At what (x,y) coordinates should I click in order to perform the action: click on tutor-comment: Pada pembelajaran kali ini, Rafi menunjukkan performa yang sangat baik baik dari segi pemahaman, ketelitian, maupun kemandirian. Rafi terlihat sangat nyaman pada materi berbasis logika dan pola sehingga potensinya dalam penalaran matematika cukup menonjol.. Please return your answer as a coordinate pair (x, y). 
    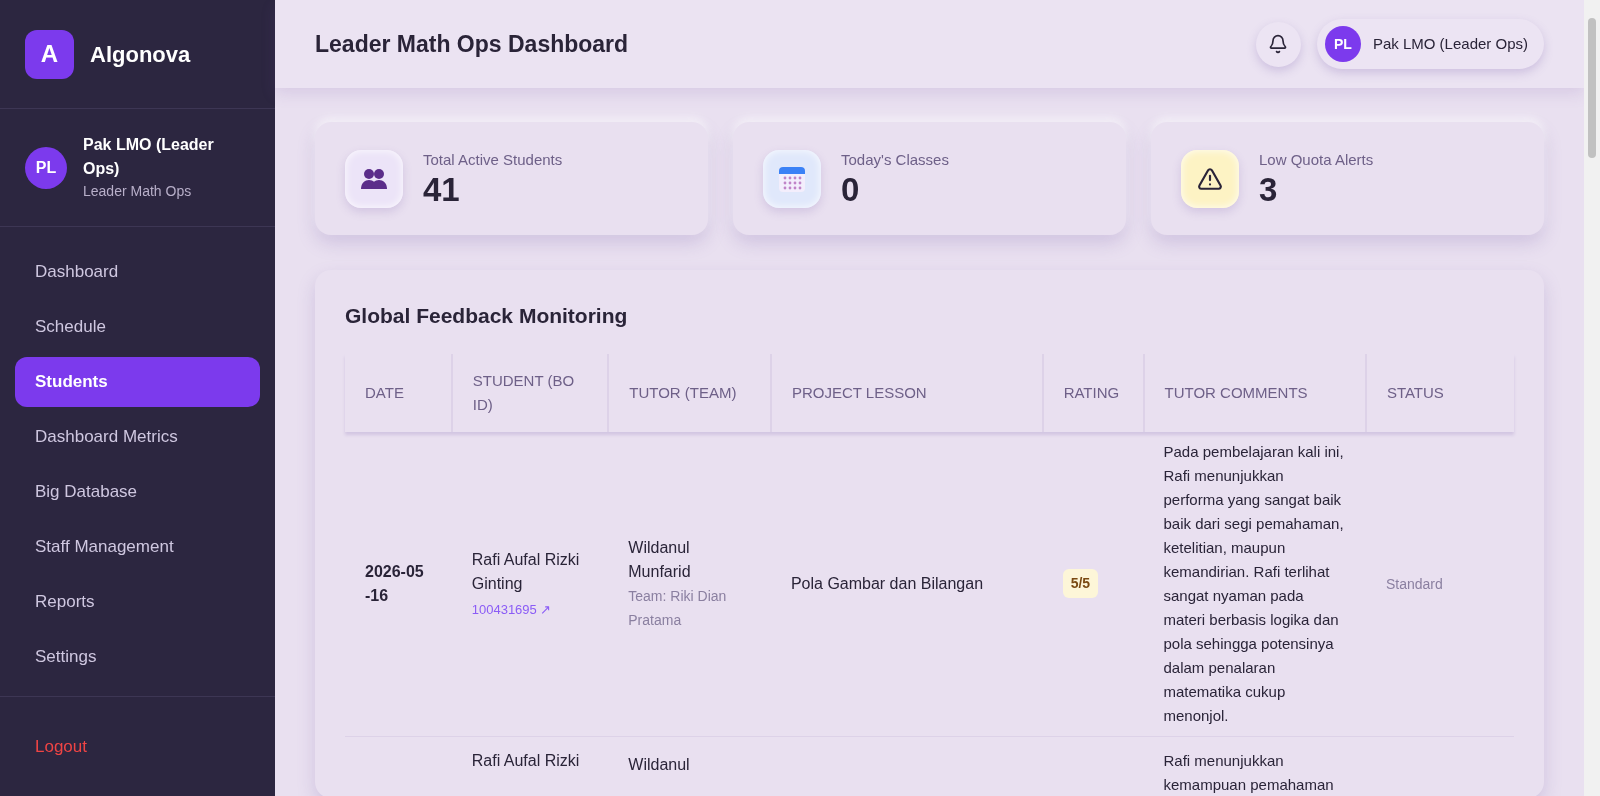
    Looking at the image, I should click on (1254, 583).